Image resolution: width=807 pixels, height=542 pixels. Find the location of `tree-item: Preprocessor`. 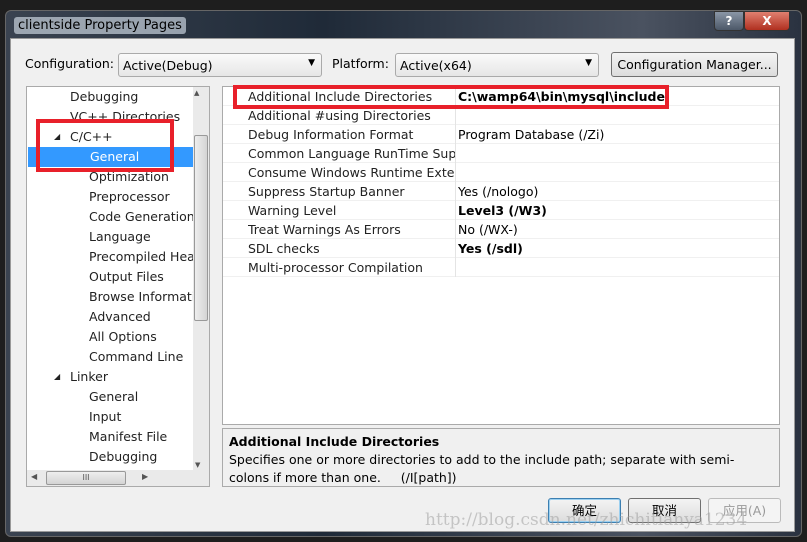

tree-item: Preprocessor is located at coordinates (129, 197).